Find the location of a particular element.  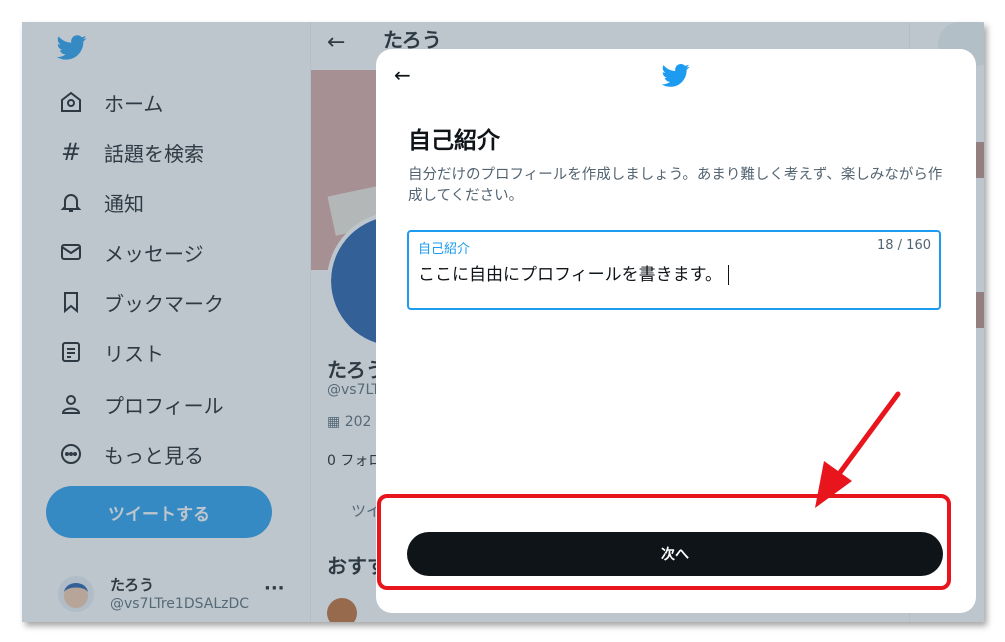

bio-textarea: 自己紹介 18 / 160 ここに自由にプロフィールを書きます。 is located at coordinates (674, 270).